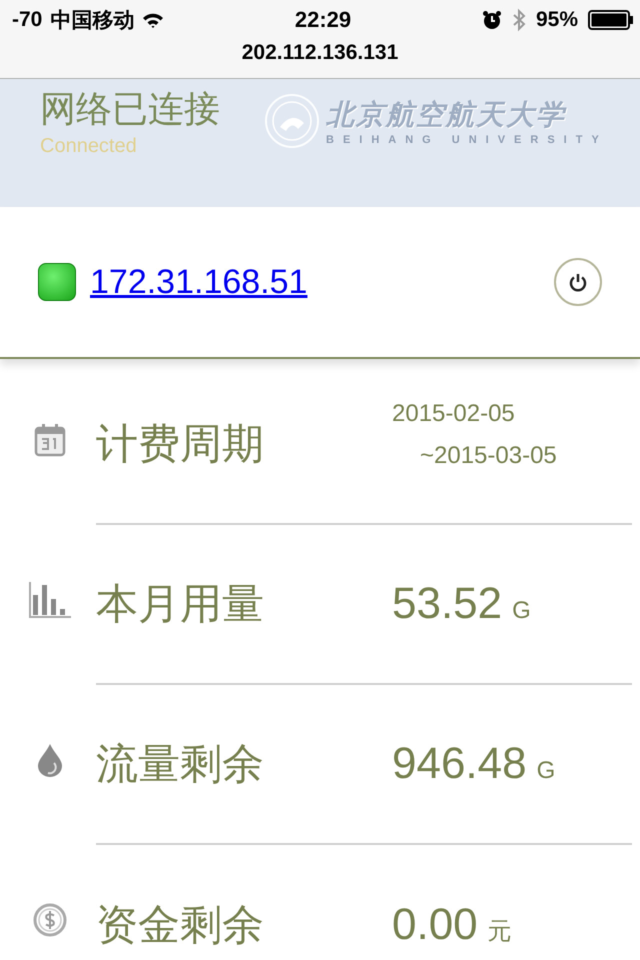 The image size is (640, 960). I want to click on stat-label: 流量剩余, so click(180, 764).